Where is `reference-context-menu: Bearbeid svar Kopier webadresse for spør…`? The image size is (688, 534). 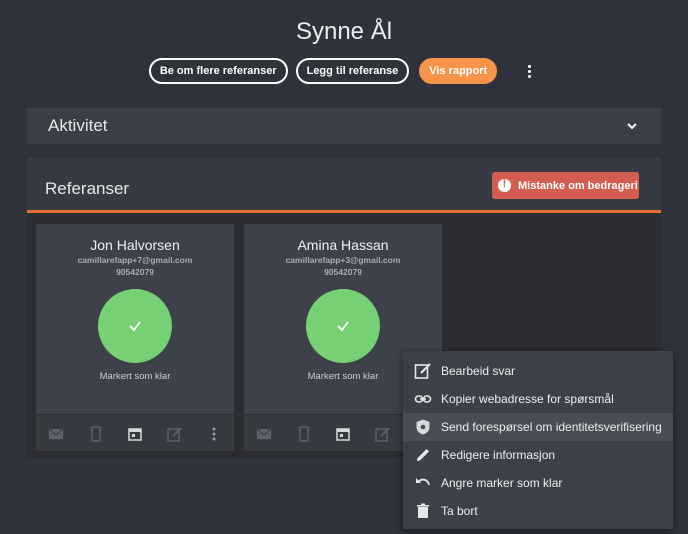
reference-context-menu: Bearbeid svar Kopier webadresse for spør… is located at coordinates (538, 440).